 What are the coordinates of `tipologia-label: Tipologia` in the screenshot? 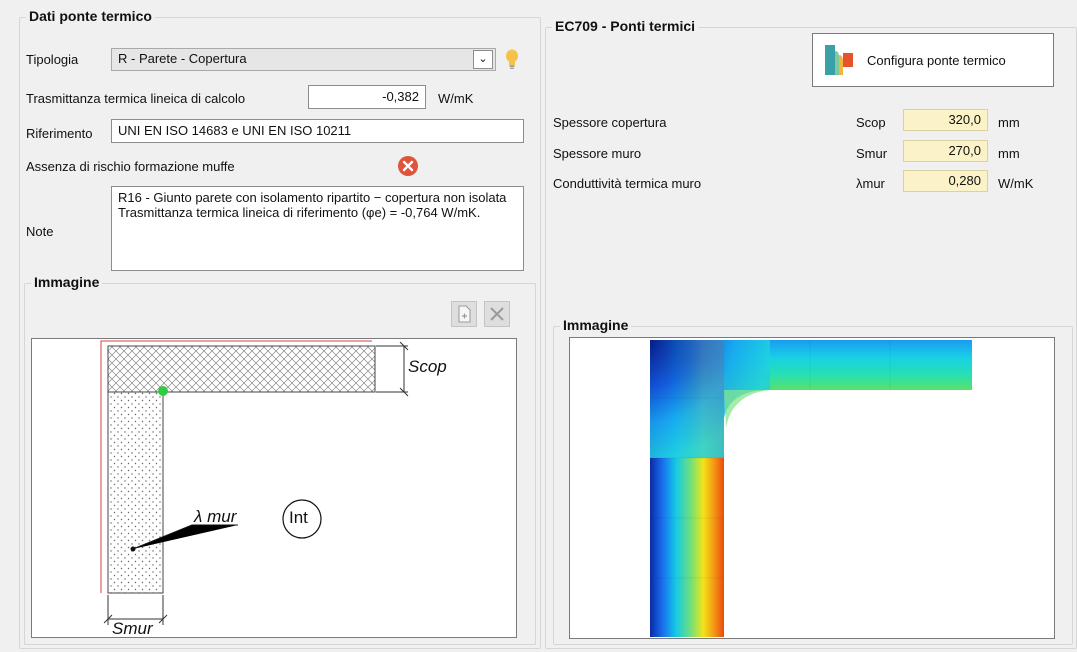 It's located at (52, 59).